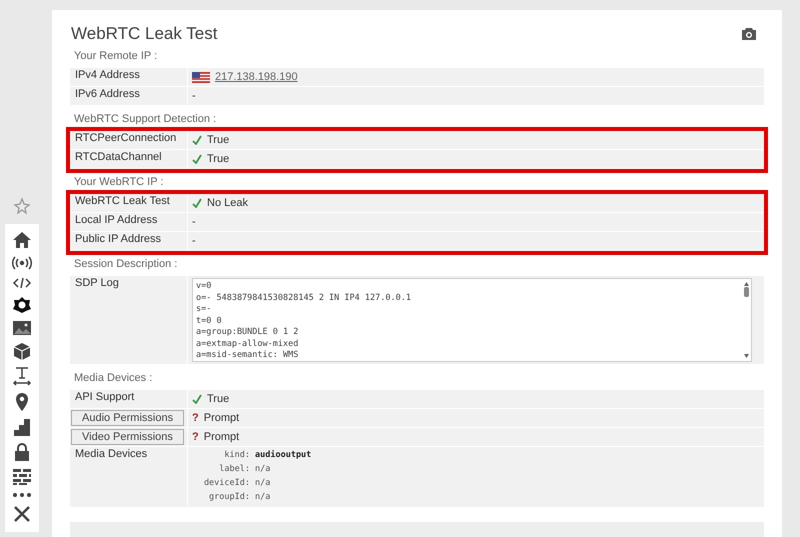 The image size is (800, 537). What do you see at coordinates (104, 397) in the screenshot?
I see `row-label: API Support` at bounding box center [104, 397].